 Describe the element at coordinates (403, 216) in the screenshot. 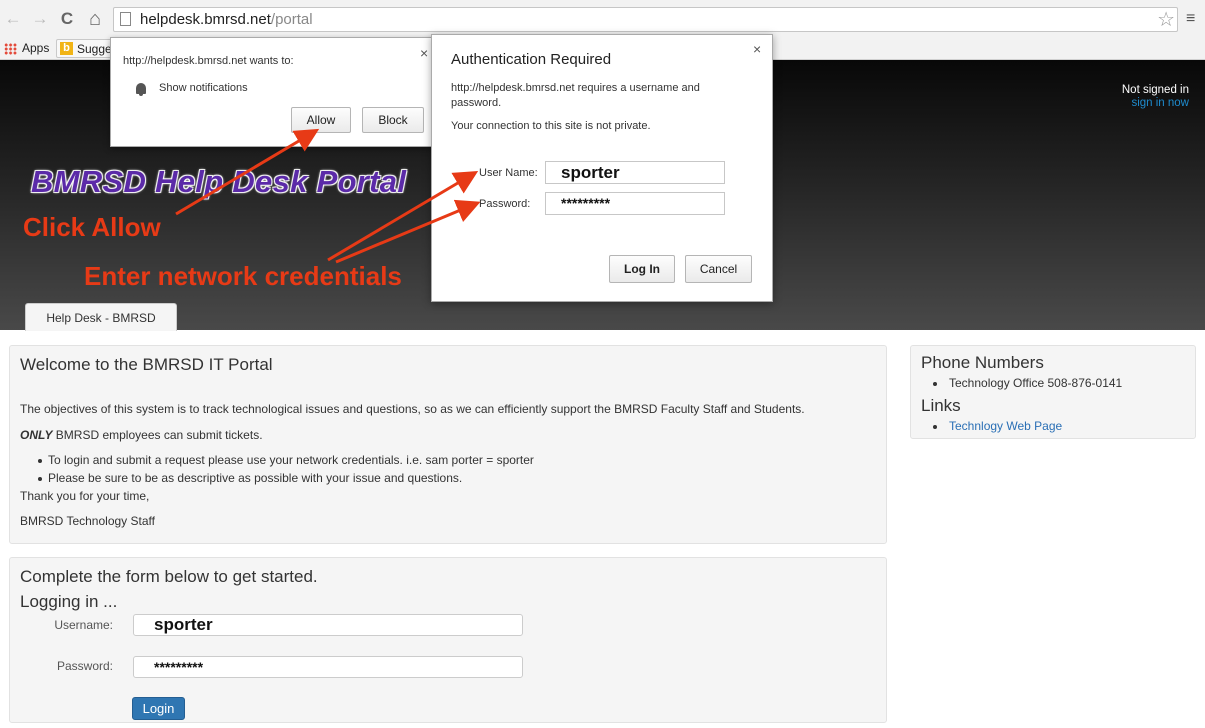

I see `arrow-to-username` at that location.